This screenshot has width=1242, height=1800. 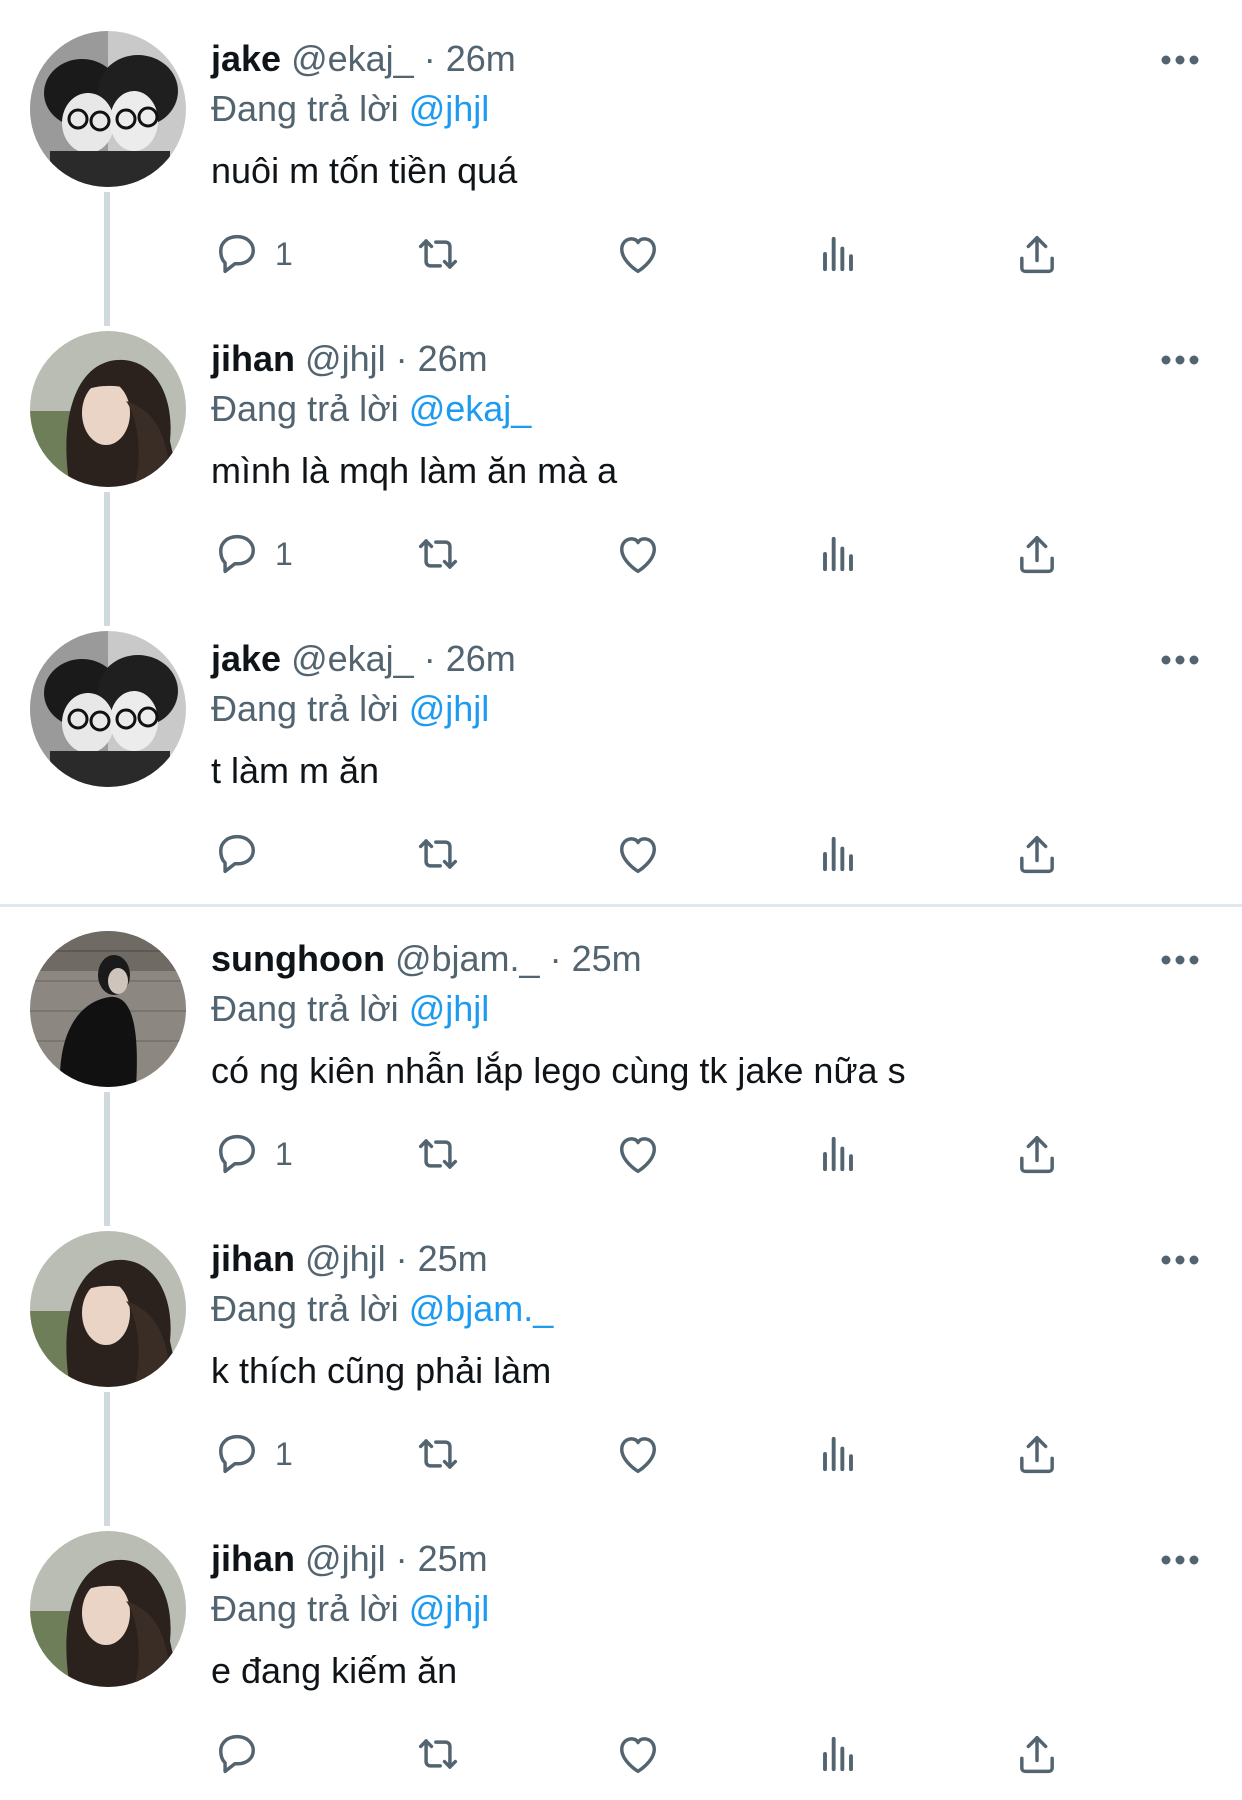 I want to click on tweet-header: jake @ekaj_ · 26m, so click(x=363, y=59).